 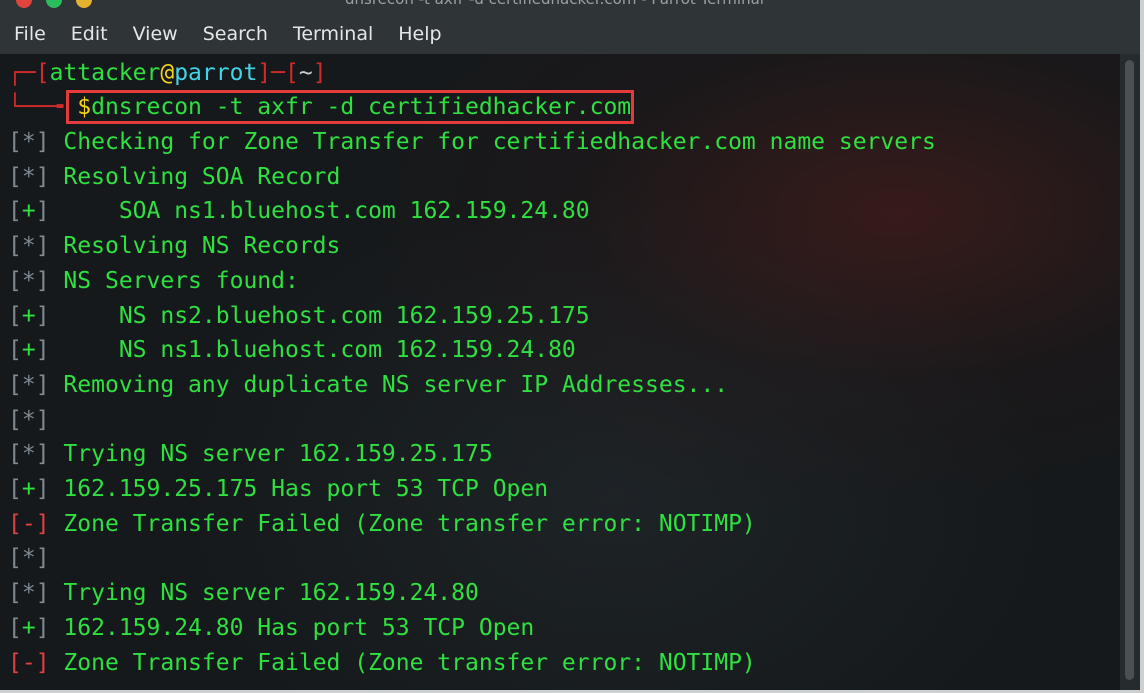 What do you see at coordinates (350, 107) in the screenshot?
I see `command-highlight-box` at bounding box center [350, 107].